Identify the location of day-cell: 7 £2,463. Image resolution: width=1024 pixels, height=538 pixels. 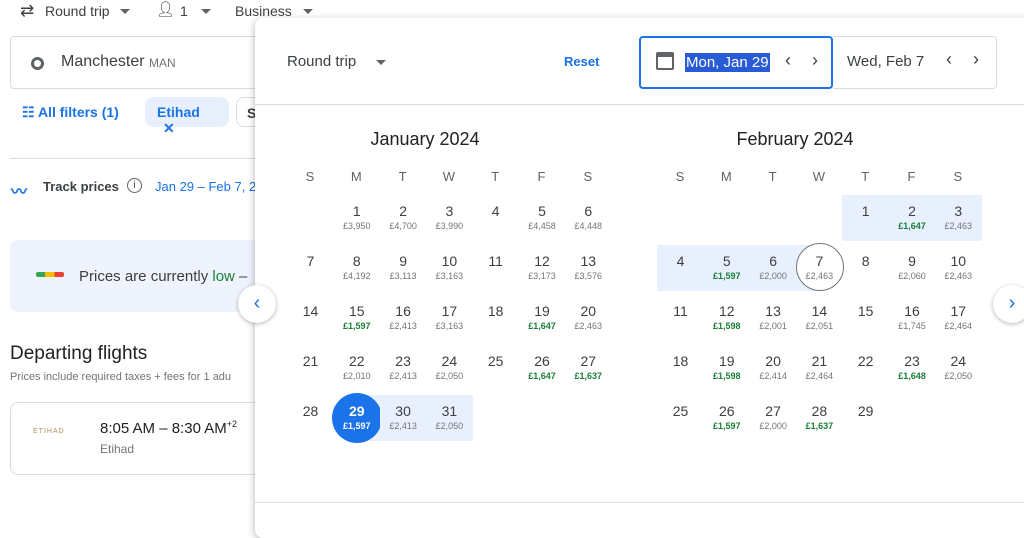
(819, 267).